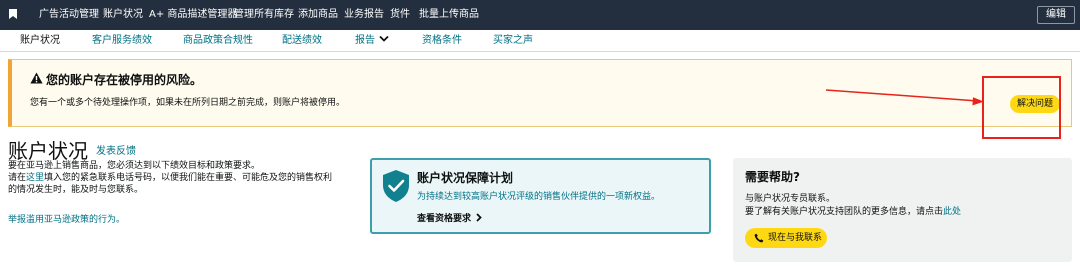 Image resolution: width=1080 pixels, height=270 pixels. I want to click on warning-title: 您的账户存在被停用的风险。, so click(124, 80).